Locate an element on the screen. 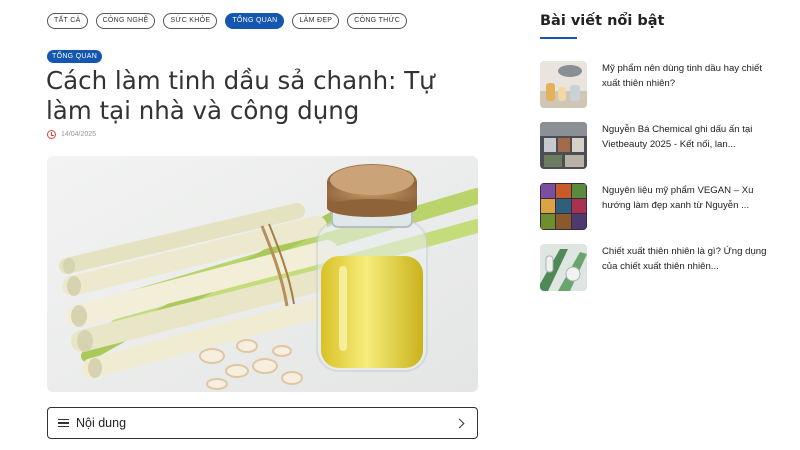  table-of-contents-toggle: Nội dung is located at coordinates (262, 423).